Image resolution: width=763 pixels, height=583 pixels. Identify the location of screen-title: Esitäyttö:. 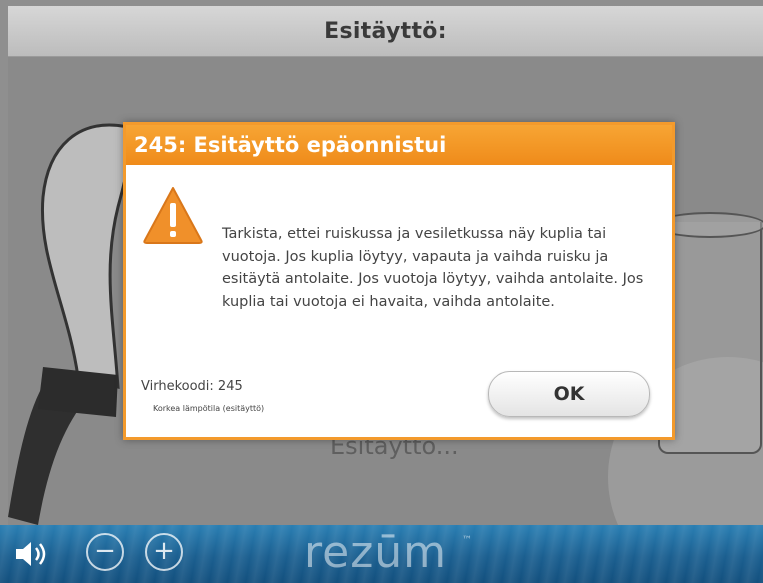
(385, 31).